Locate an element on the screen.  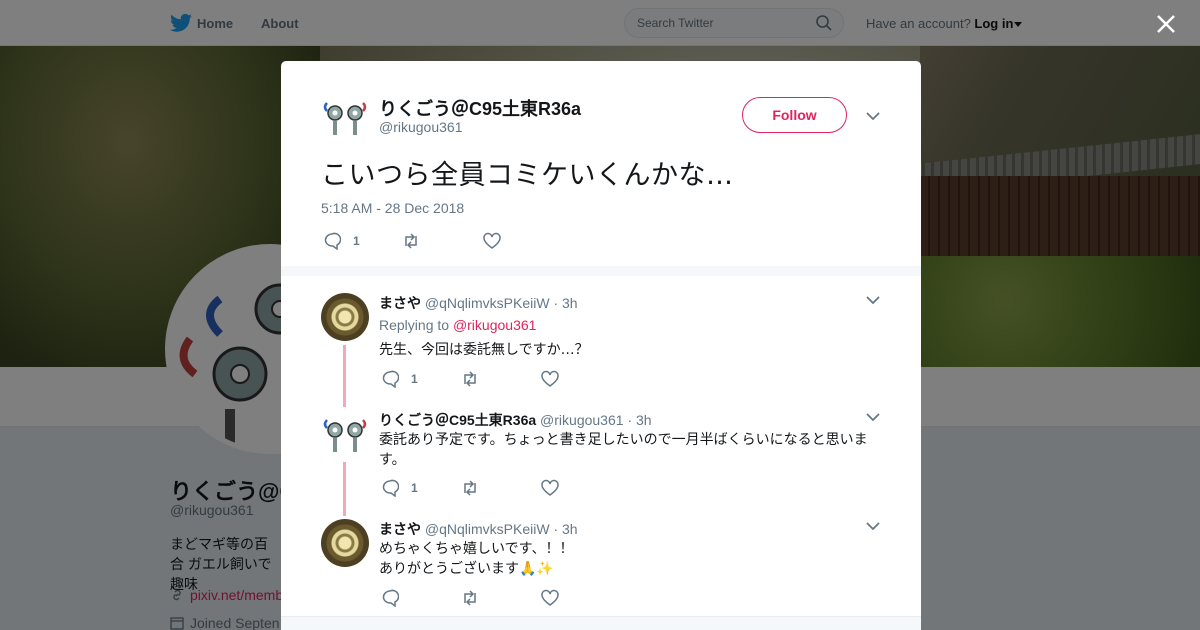
reply-text: 委託あり予定です。ちょっと書き足したいので一月半ばくらいになると思います。 is located at coordinates (623, 450).